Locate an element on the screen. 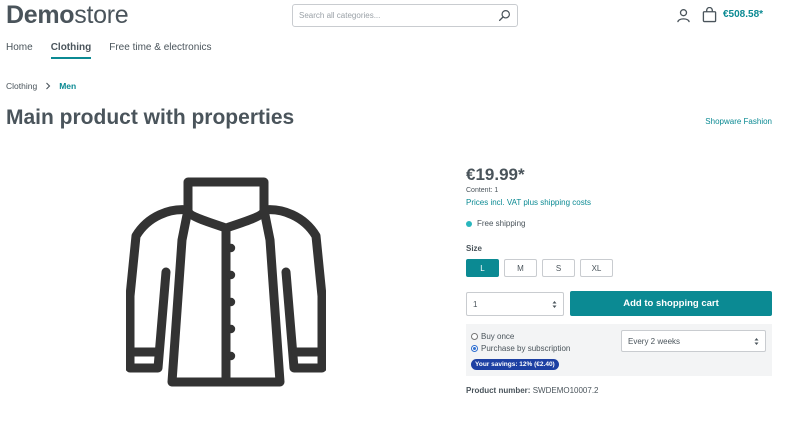 The image size is (800, 427). product-number: Product number: SWDEMO10007.2 is located at coordinates (532, 390).